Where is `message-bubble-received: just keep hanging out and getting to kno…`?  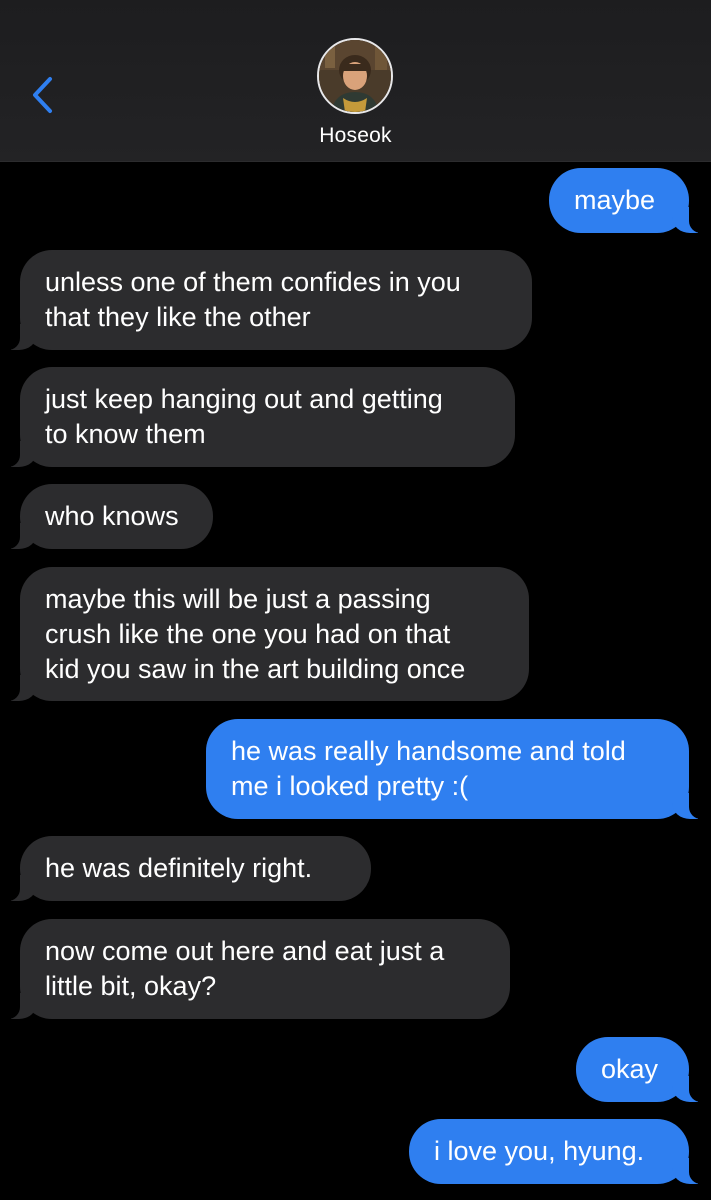
message-bubble-received: just keep hanging out and getting to kno… is located at coordinates (260, 417).